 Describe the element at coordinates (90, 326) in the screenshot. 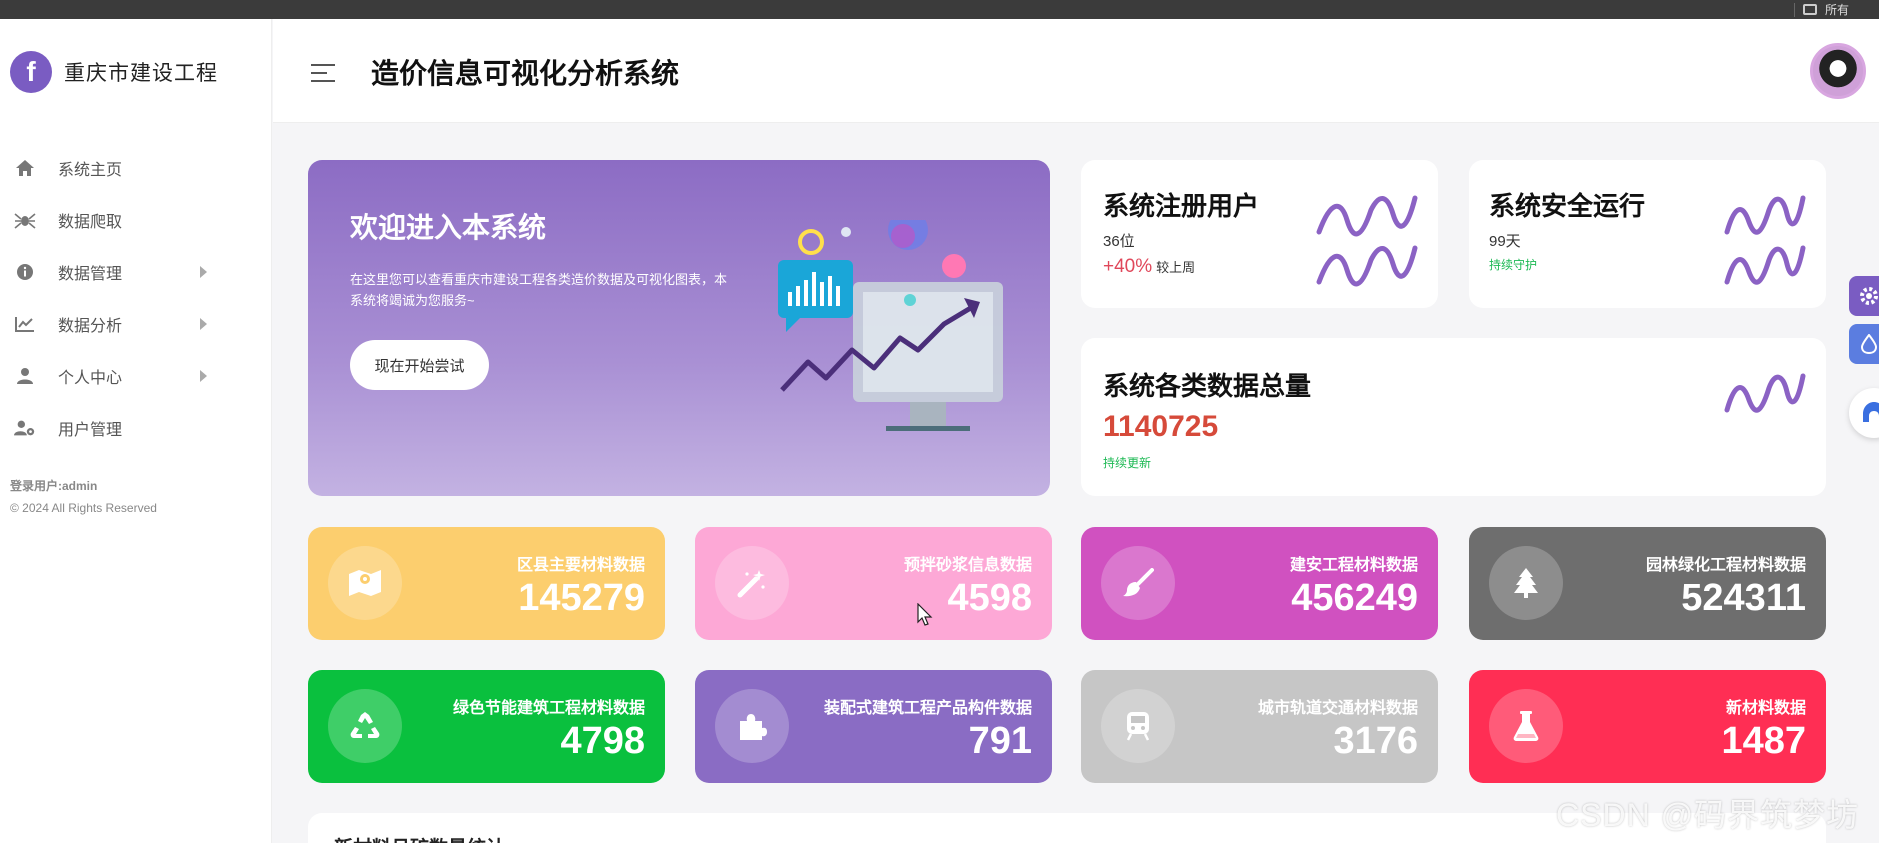

I see `sidebar-item-label: 数据分析` at that location.